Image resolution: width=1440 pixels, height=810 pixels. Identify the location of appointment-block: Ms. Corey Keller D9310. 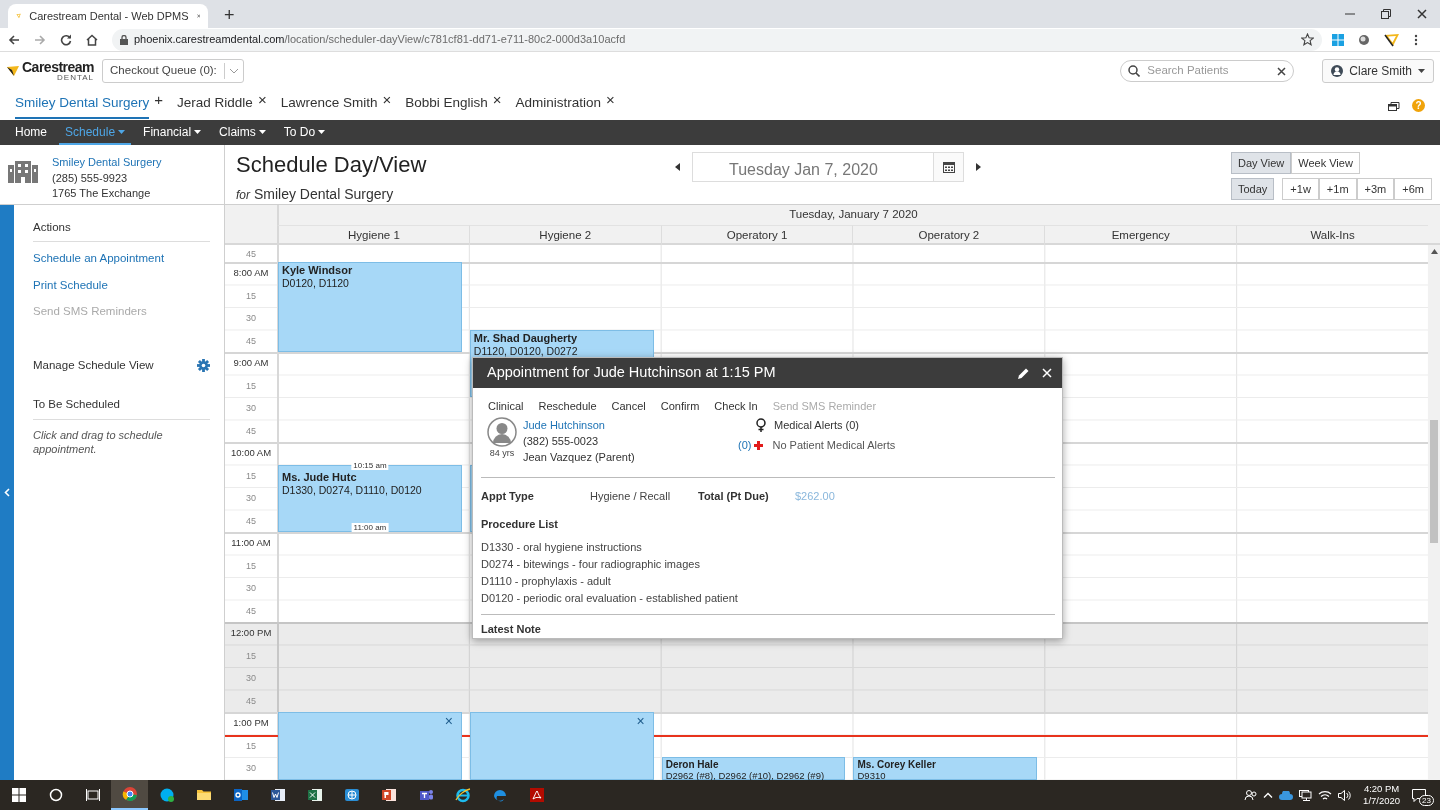
(945, 768).